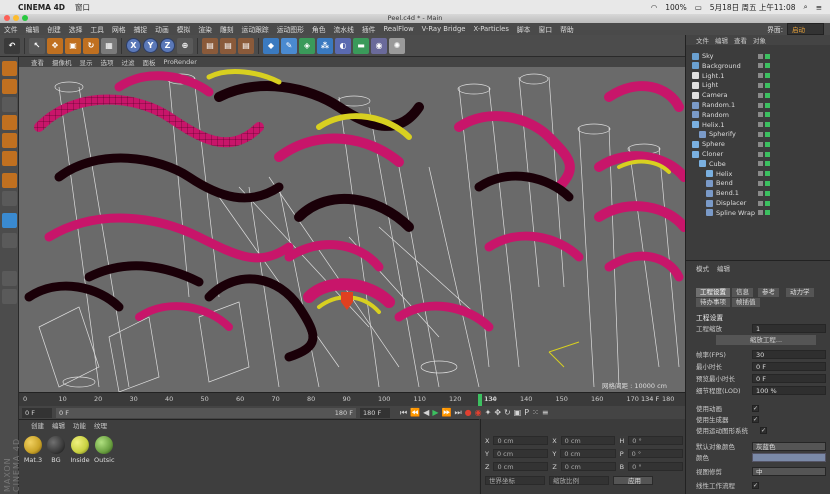 Image resolution: width=830 pixels, height=494 pixels. Describe the element at coordinates (805, 29) in the screenshot. I see `layout-select: 启动` at that location.